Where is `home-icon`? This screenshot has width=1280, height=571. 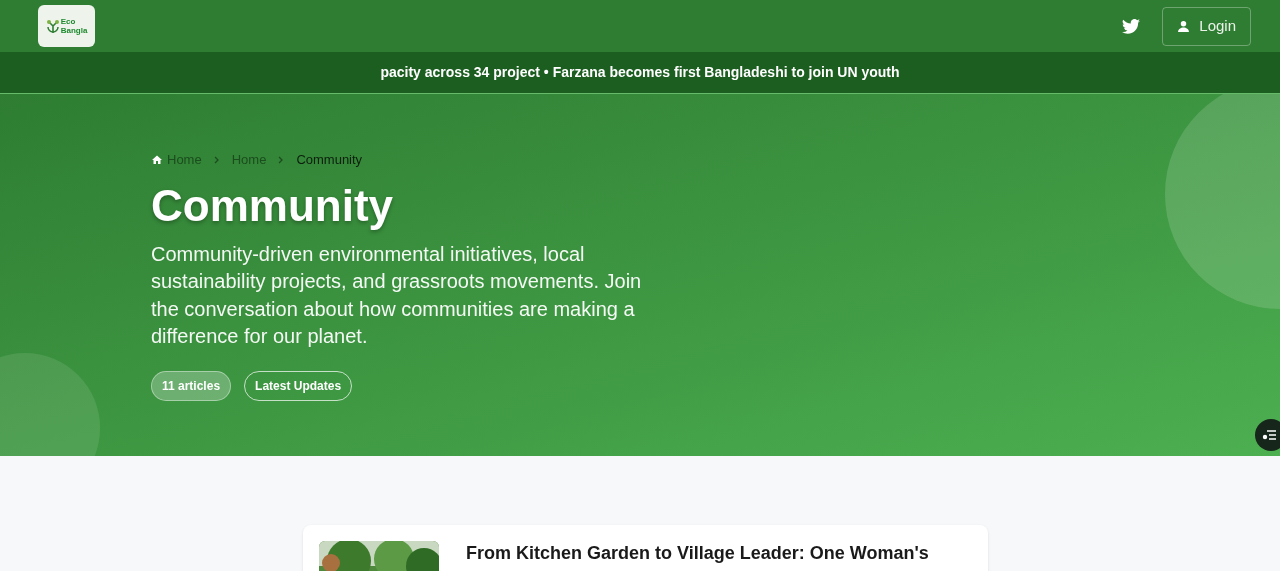
home-icon is located at coordinates (157, 159).